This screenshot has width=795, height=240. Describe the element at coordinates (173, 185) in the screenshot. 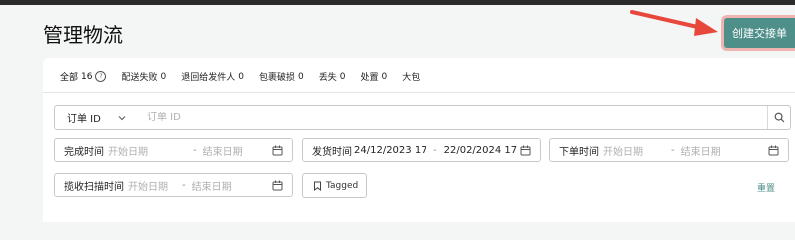

I see `scan-time-range: 揽收扫描时间 开始日期 - 结束日期` at that location.